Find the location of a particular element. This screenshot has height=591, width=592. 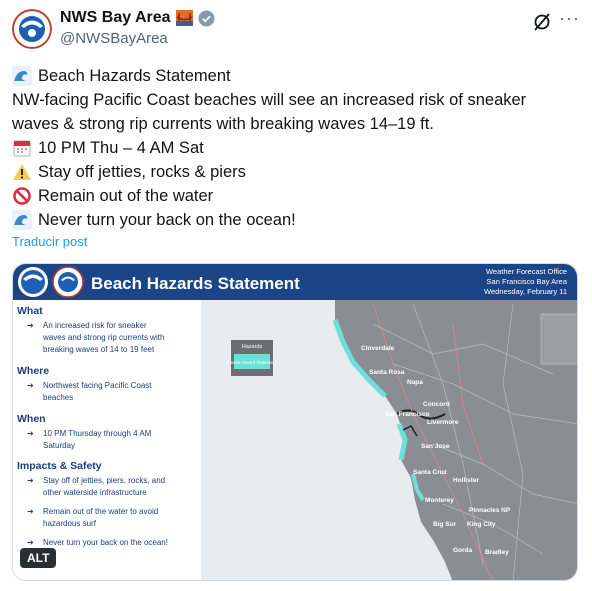

graphic-title: Beach Hazards Statement is located at coordinates (195, 283).